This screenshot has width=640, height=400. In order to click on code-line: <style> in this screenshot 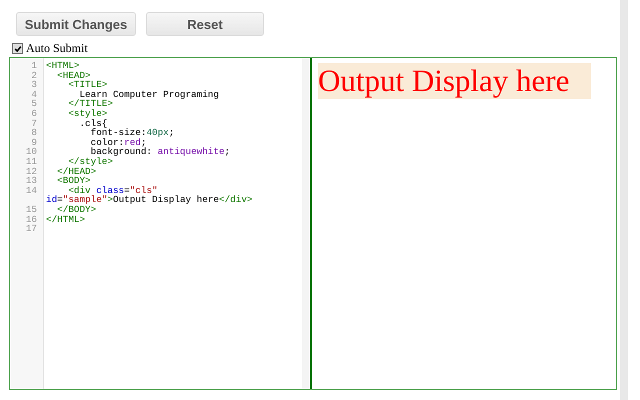, I will do `click(87, 113)`.